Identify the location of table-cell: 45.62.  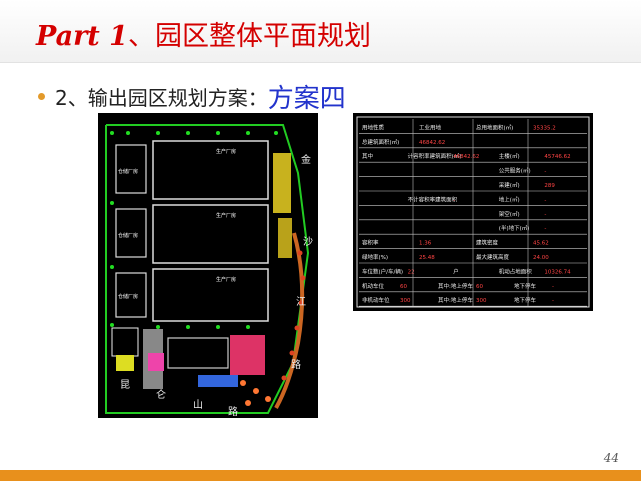
(541, 244).